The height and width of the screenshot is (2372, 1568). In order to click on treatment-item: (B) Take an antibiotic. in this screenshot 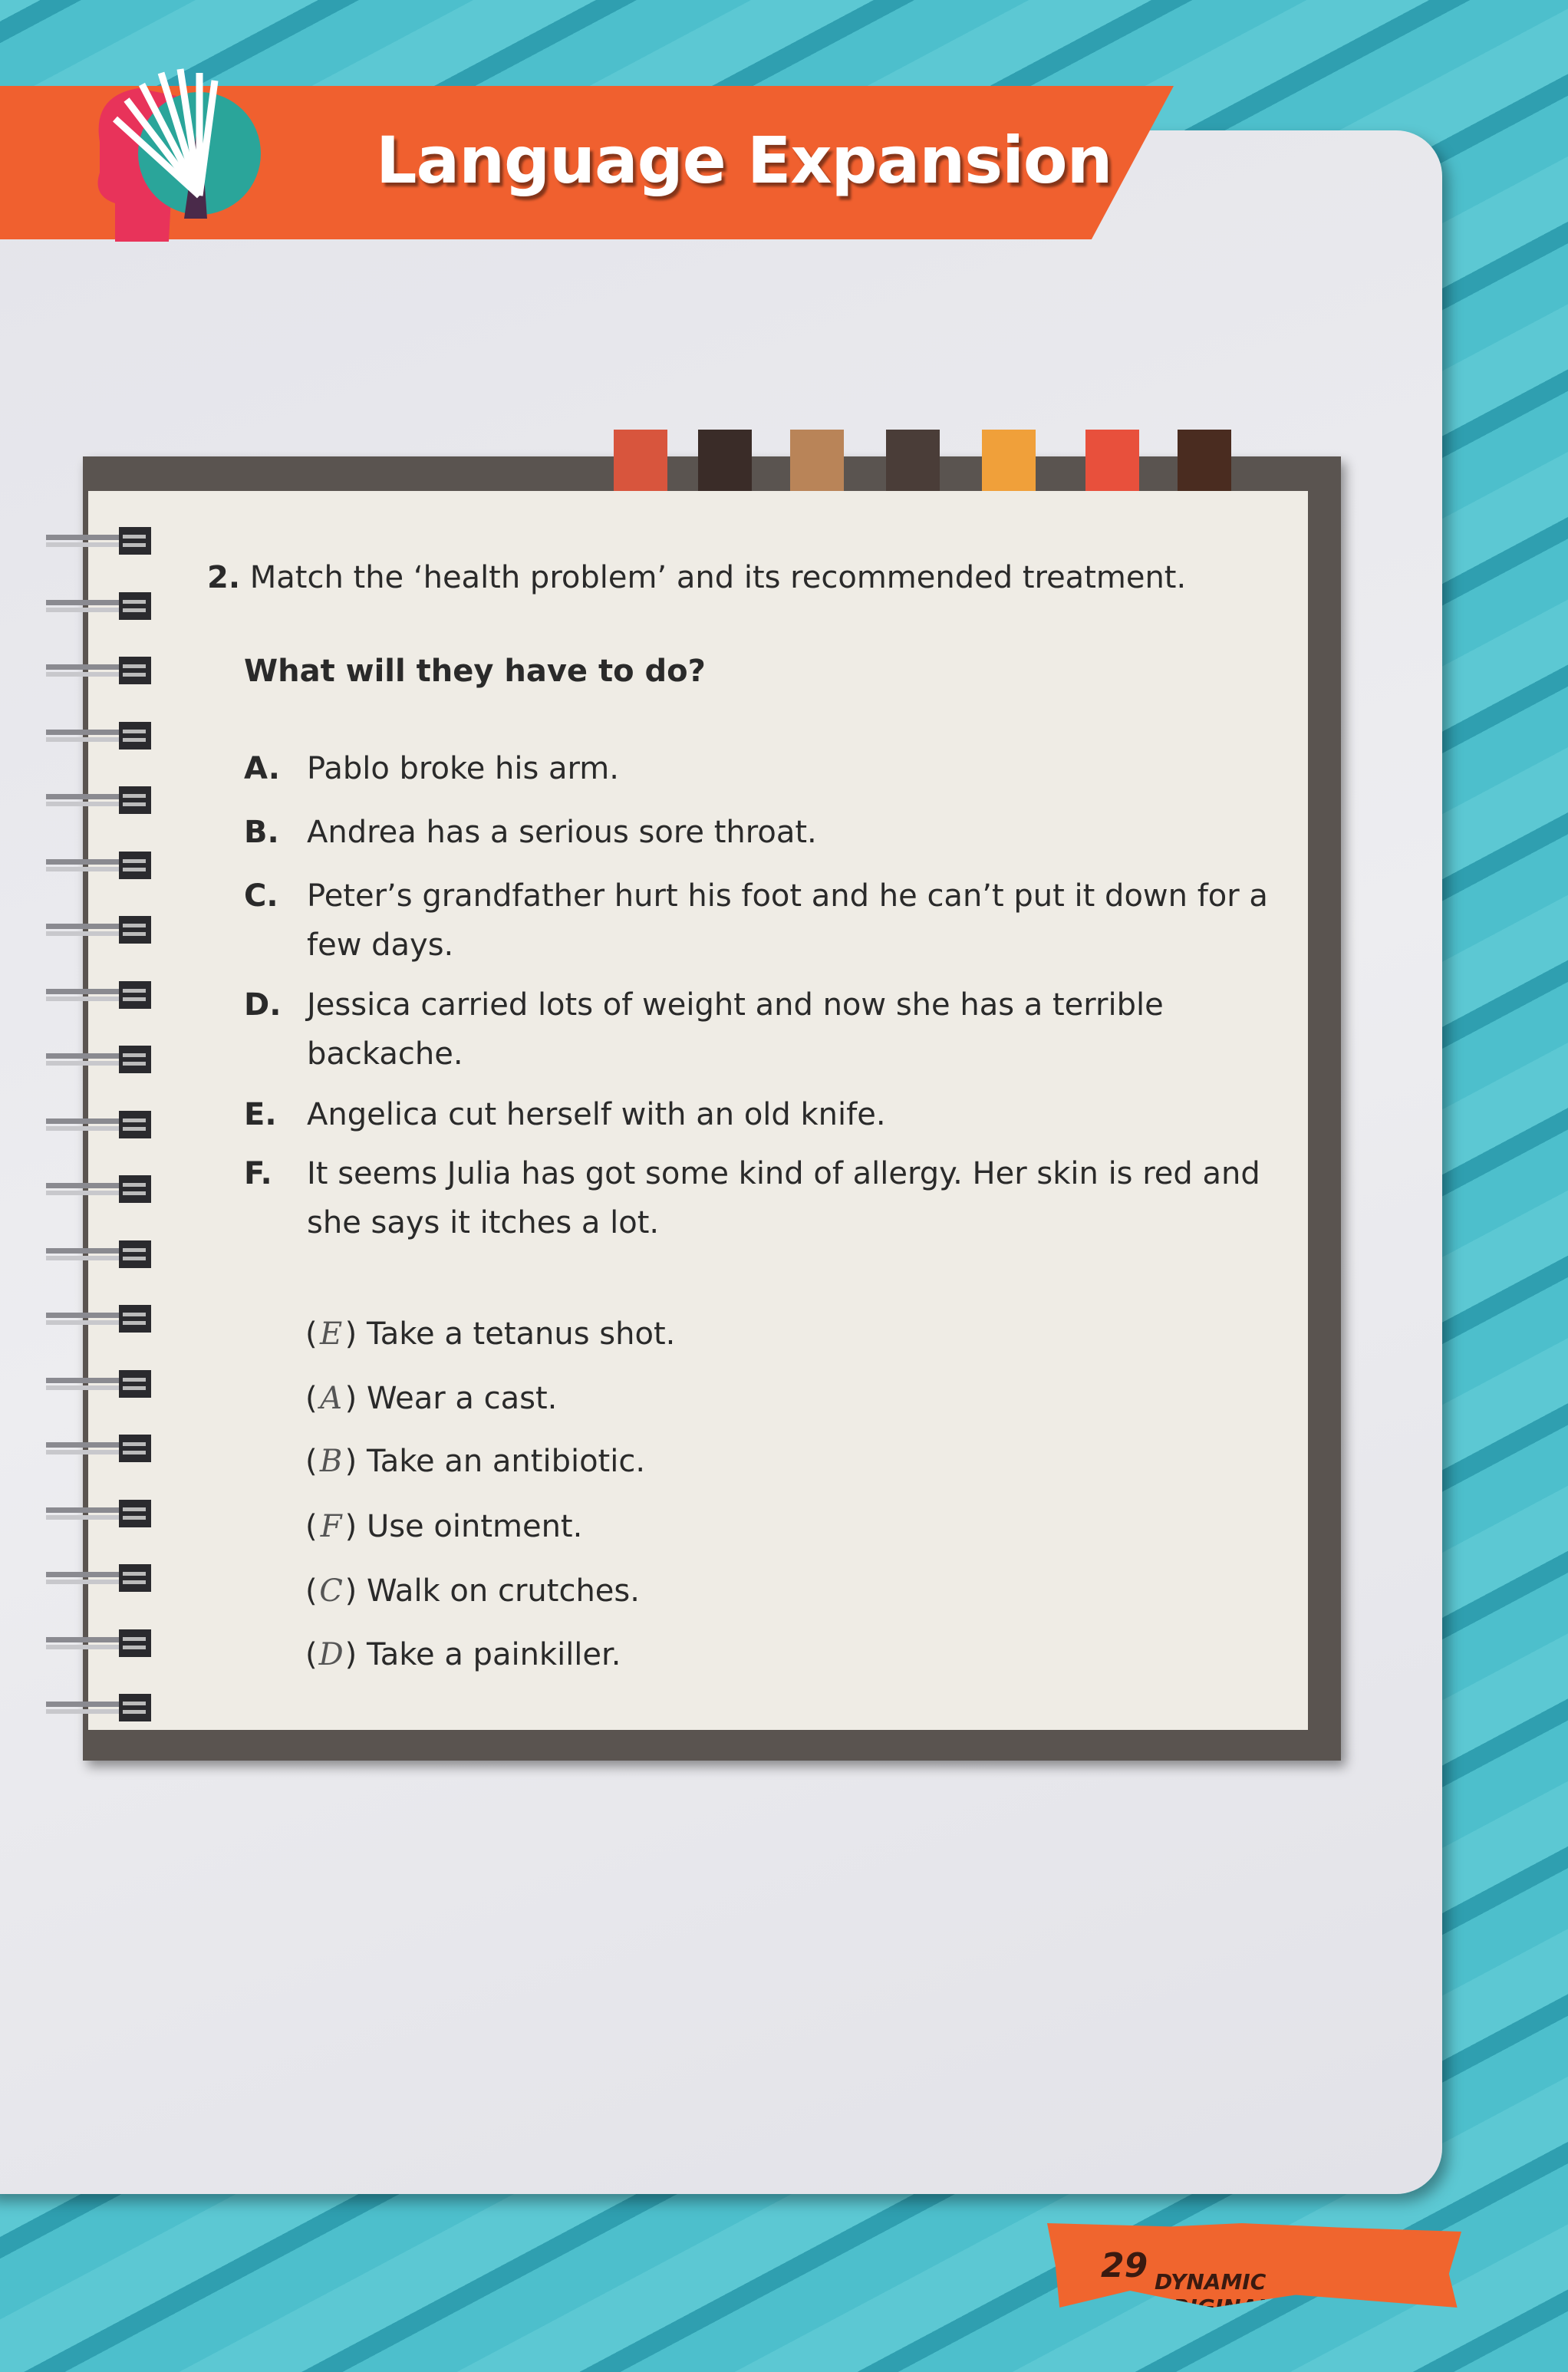, I will do `click(475, 1461)`.